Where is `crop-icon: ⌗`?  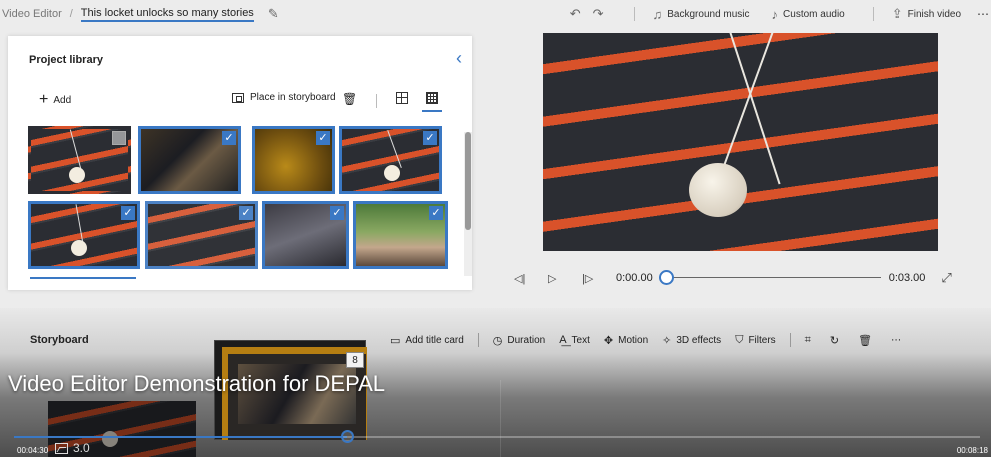
crop-icon: ⌗ is located at coordinates (807, 339).